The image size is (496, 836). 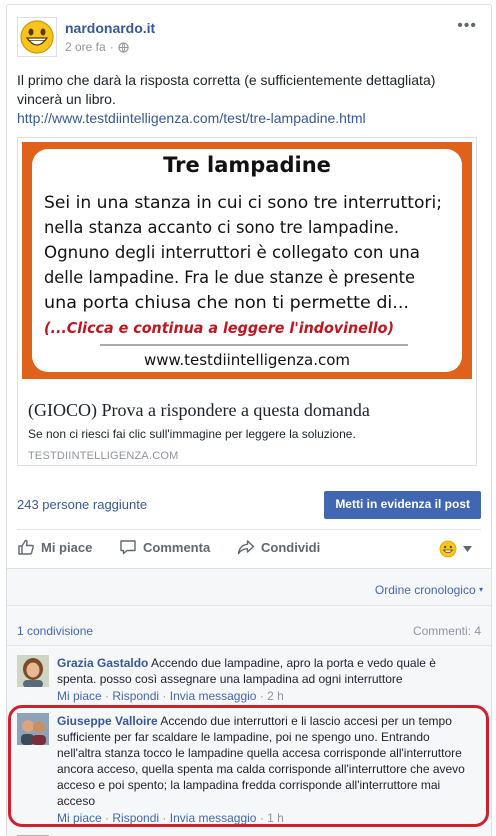 What do you see at coordinates (213, 696) in the screenshot?
I see `comment-message-link: Invia messaggio` at bounding box center [213, 696].